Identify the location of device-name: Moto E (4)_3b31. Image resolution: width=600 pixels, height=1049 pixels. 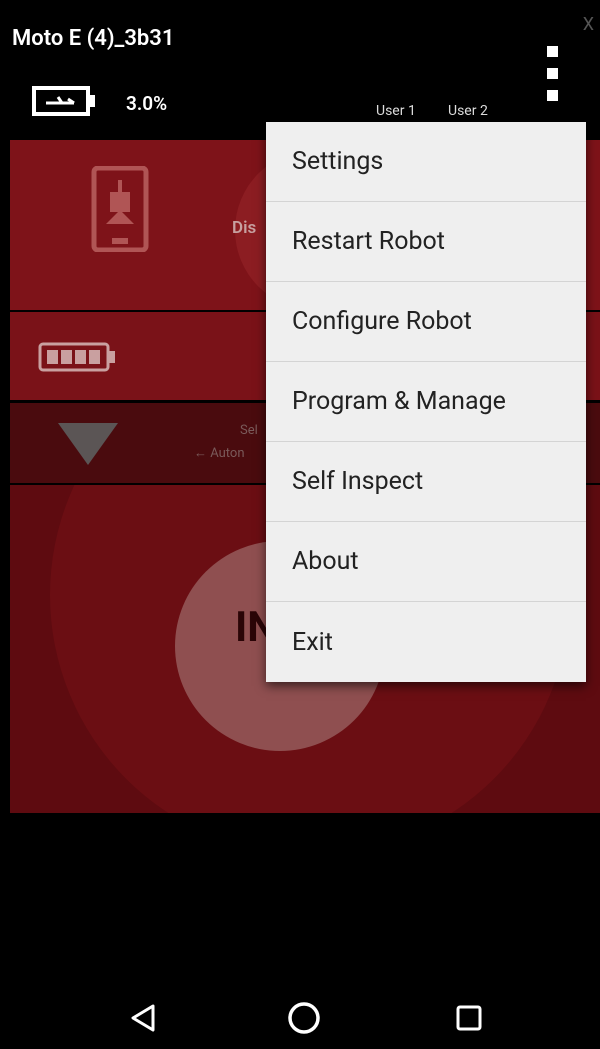
(93, 38).